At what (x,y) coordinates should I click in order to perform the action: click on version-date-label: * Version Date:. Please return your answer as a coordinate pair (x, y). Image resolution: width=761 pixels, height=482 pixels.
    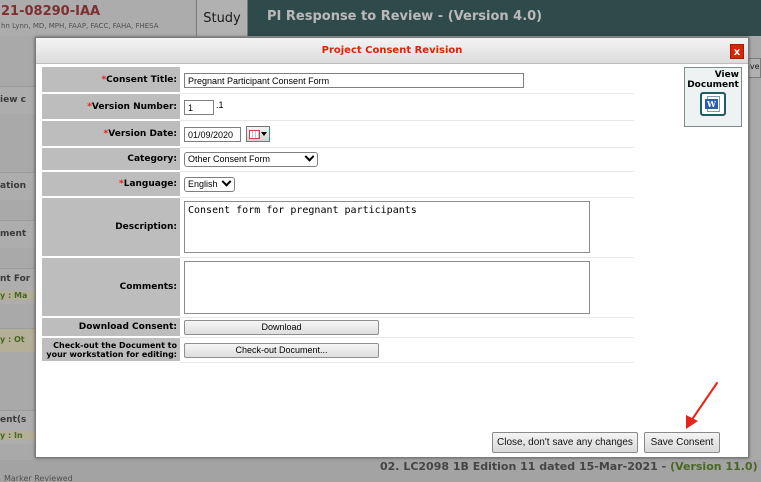
    Looking at the image, I should click on (111, 134).